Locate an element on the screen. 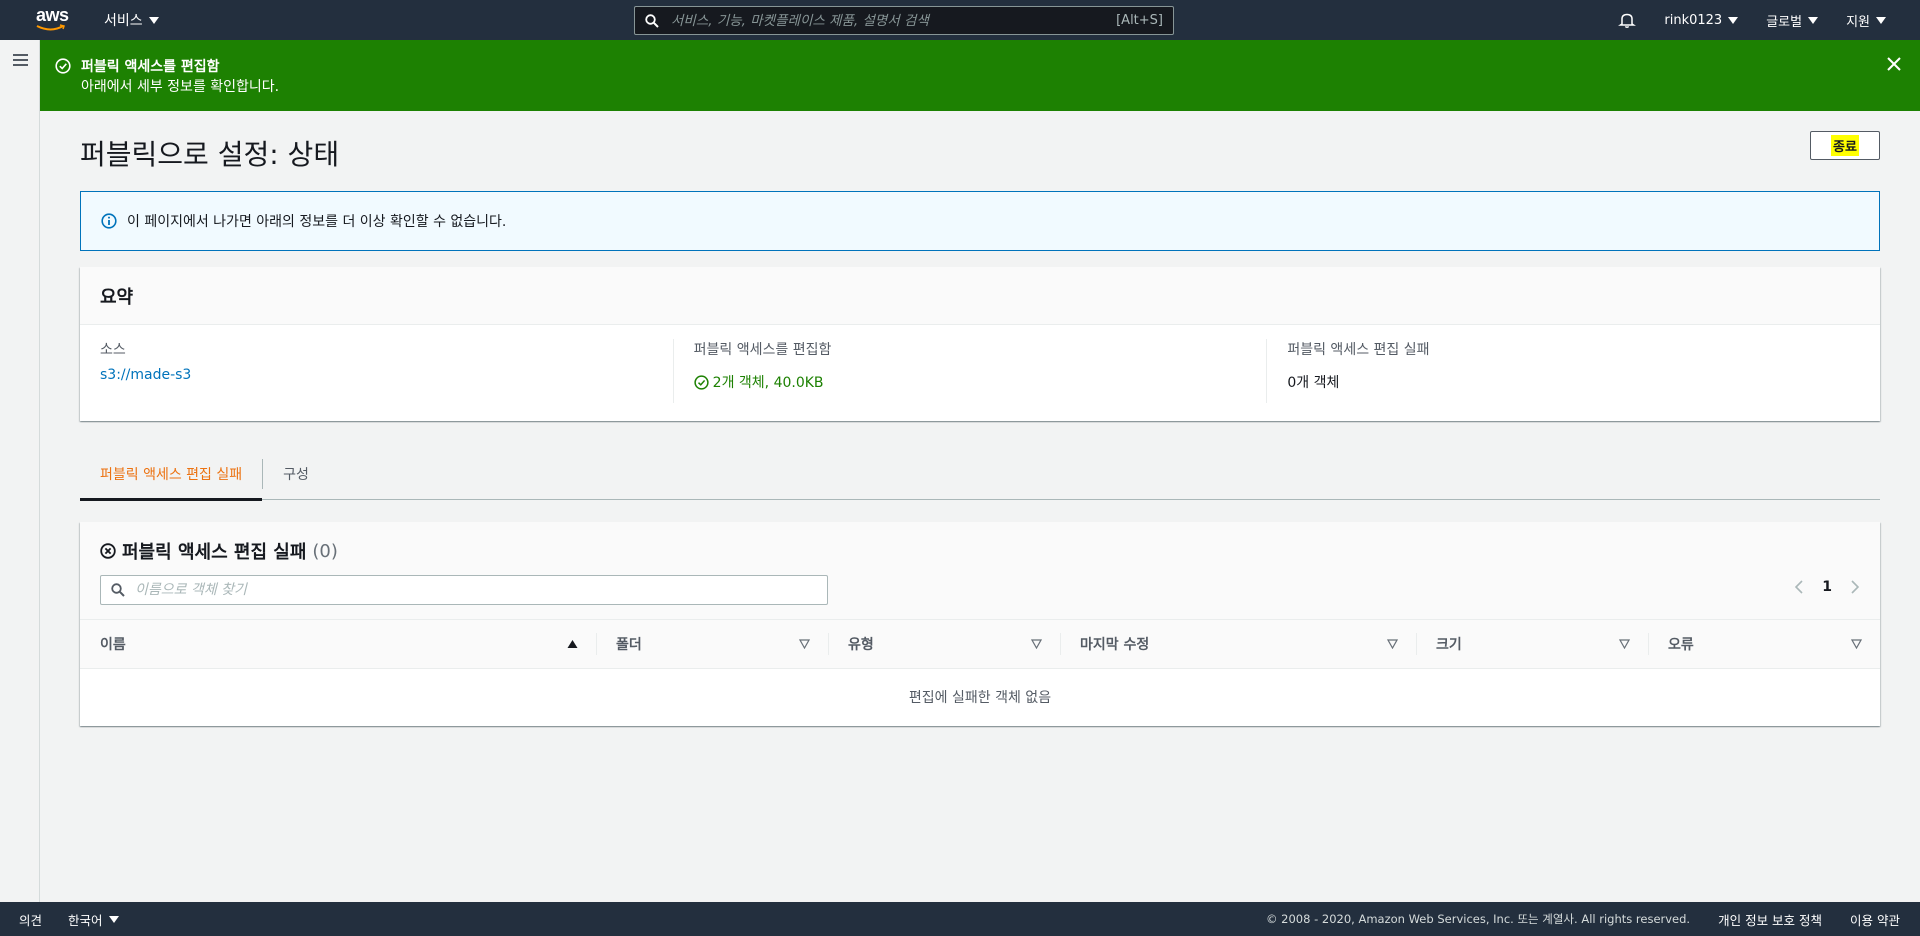 This screenshot has width=1920, height=936. services-label: 서비스 is located at coordinates (123, 21).